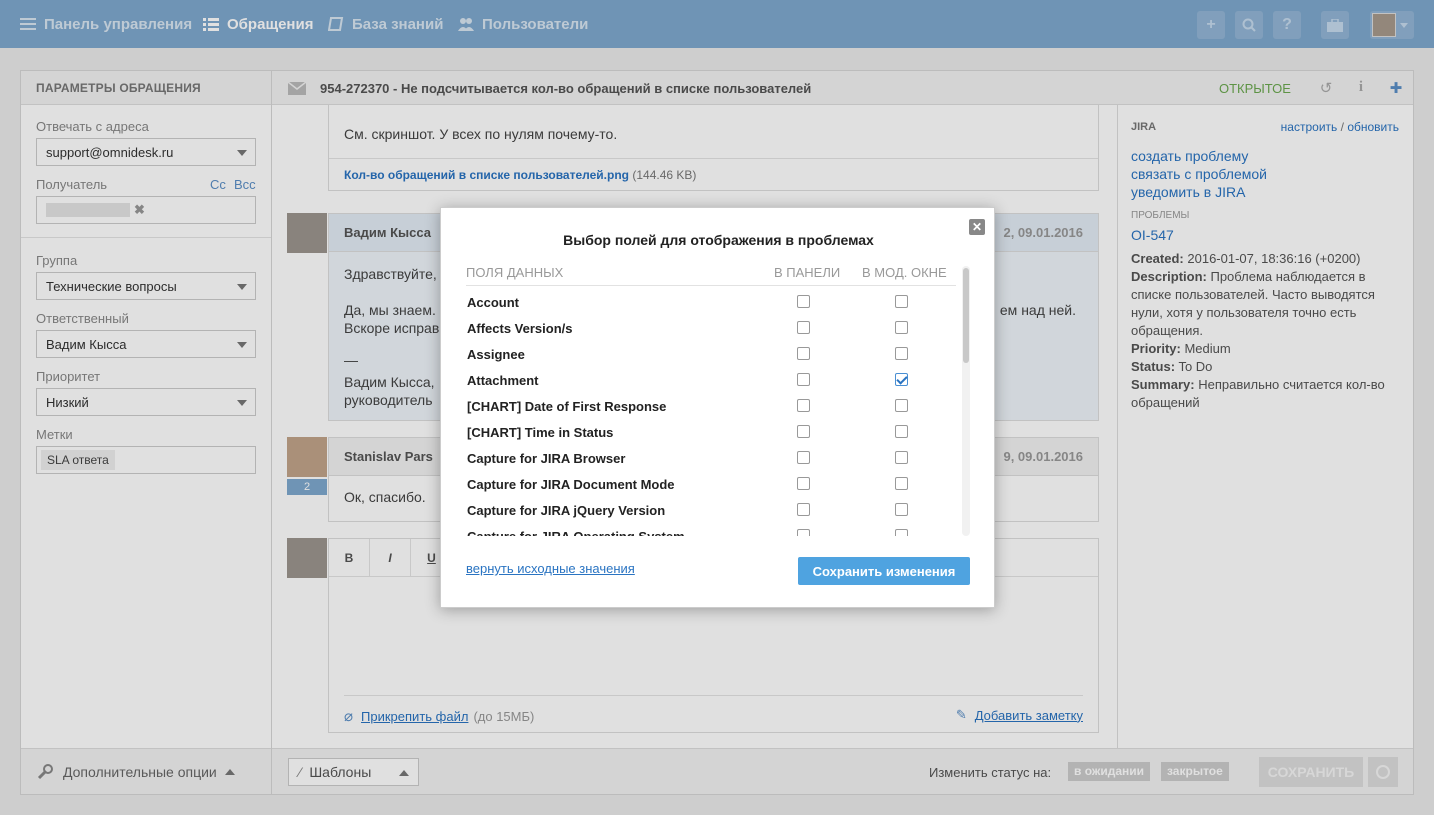  Describe the element at coordinates (493, 302) in the screenshot. I see `field-name: Account` at that location.